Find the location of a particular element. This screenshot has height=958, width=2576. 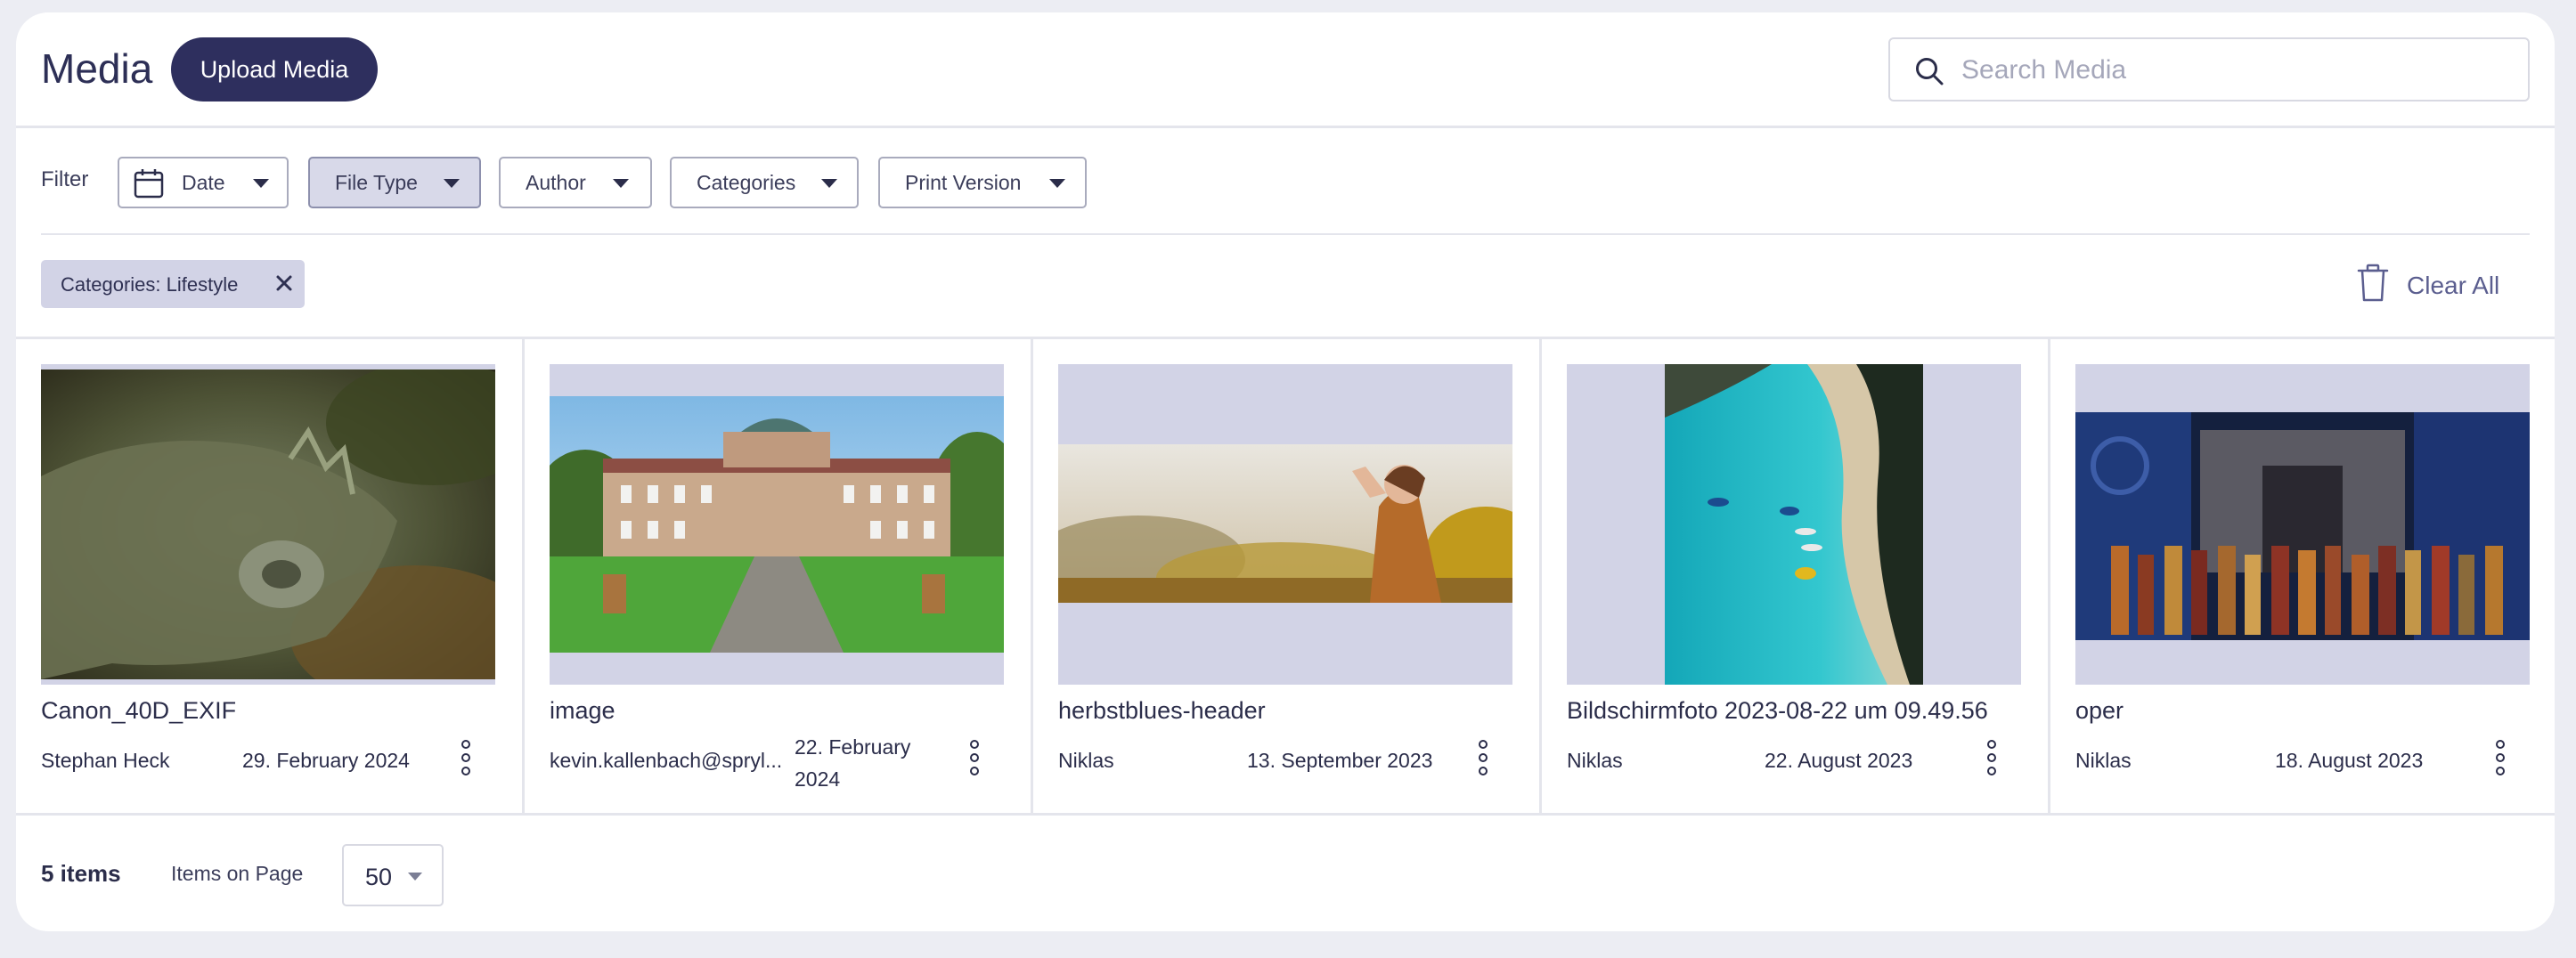

print-version-filter-label: Print Version is located at coordinates (964, 182).